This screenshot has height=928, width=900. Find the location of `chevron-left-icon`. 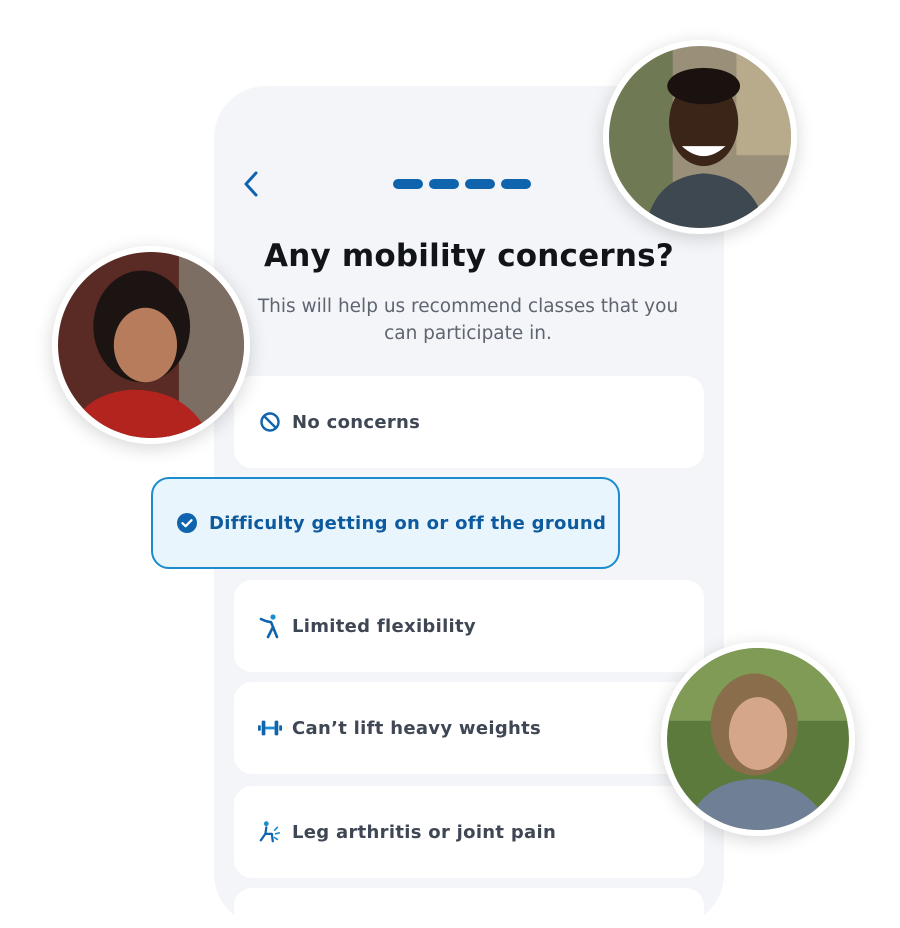

chevron-left-icon is located at coordinates (251, 184).